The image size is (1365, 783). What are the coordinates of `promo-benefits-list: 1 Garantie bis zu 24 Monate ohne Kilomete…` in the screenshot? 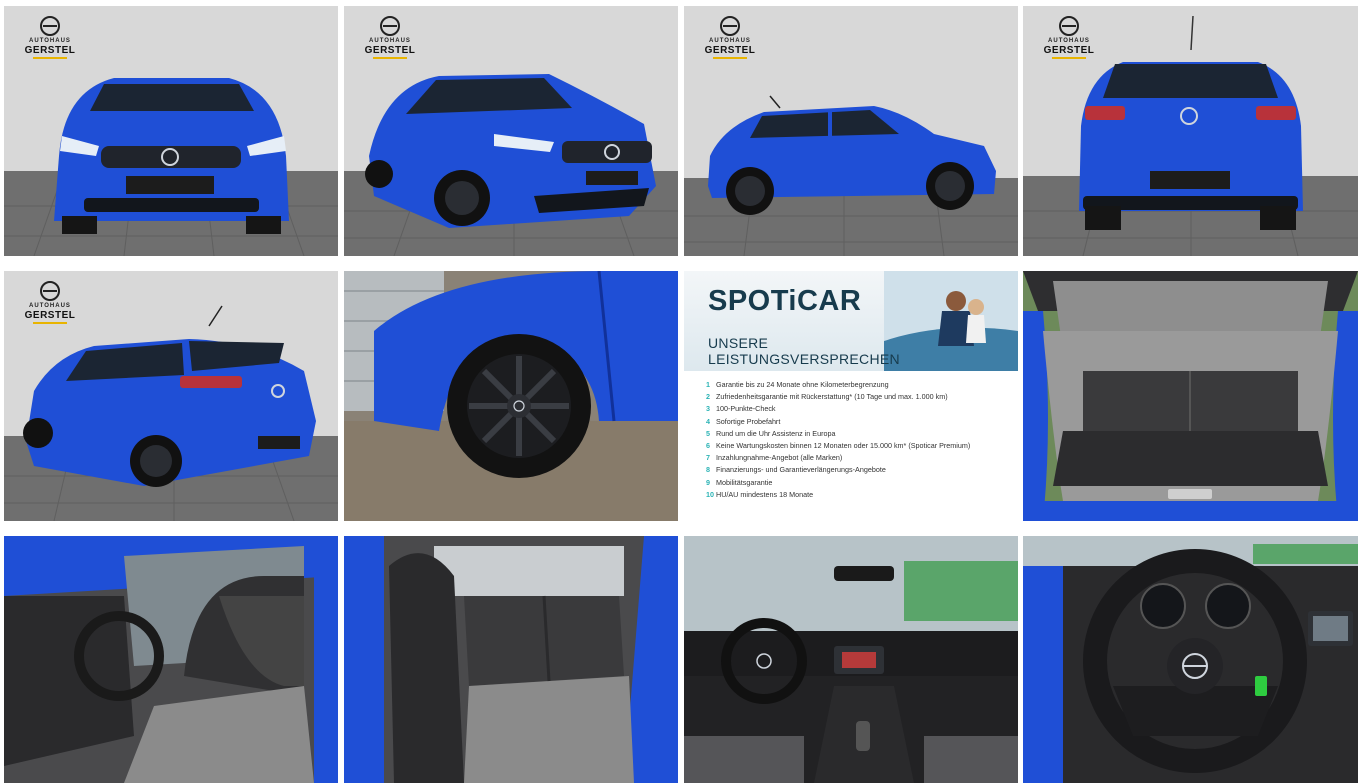 It's located at (856, 440).